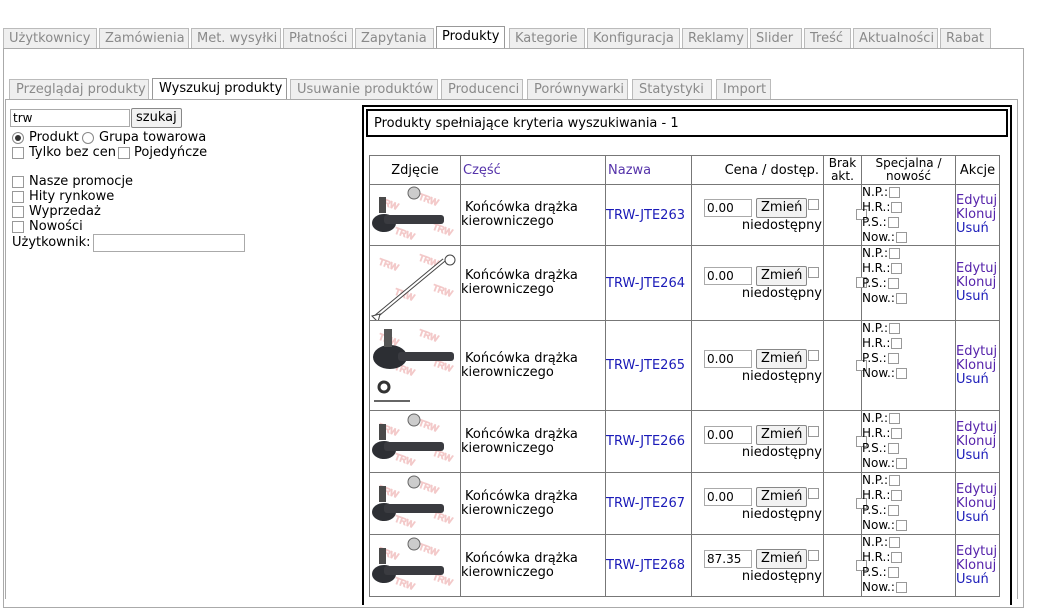 This screenshot has height=608, width=1038. I want to click on tab-7: Konfiguracja, so click(633, 38).